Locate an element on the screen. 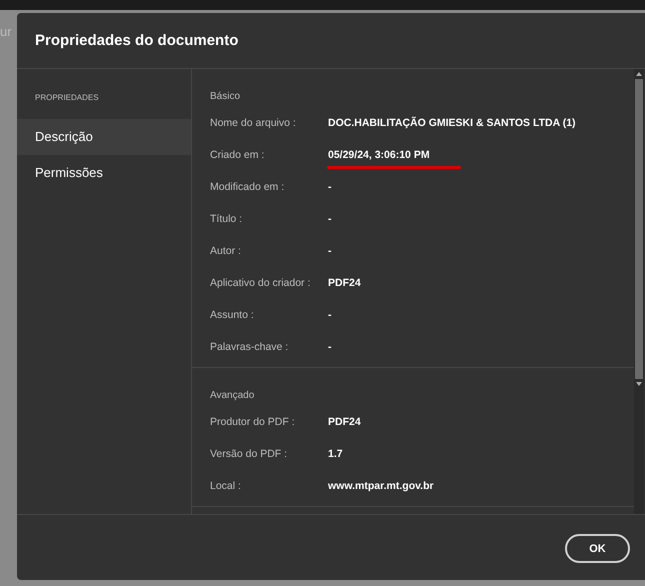 Image resolution: width=645 pixels, height=586 pixels. field-label: Versão do PDF : is located at coordinates (249, 454).